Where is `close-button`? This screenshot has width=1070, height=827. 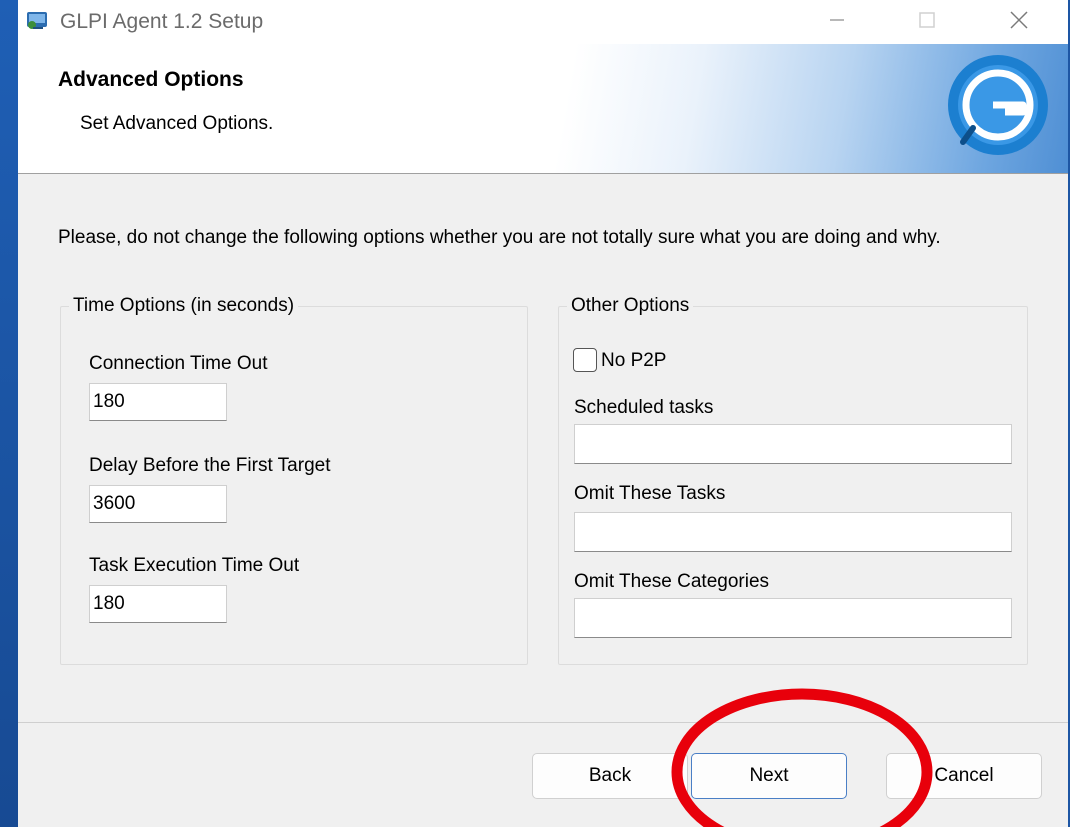
close-button is located at coordinates (1019, 20).